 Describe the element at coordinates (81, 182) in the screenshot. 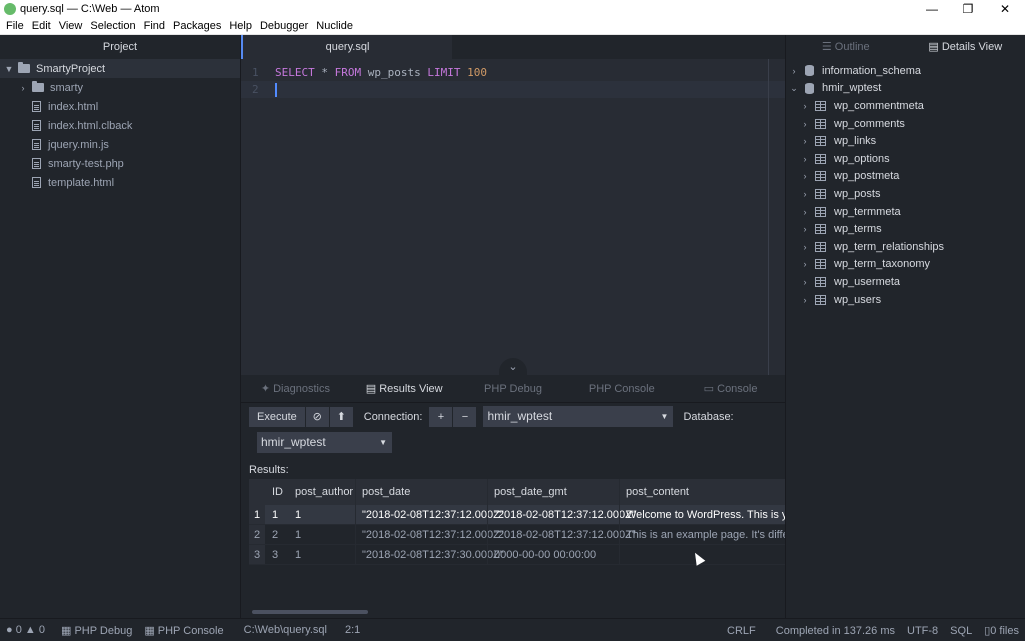

I see `tree-item-label: template.html` at that location.